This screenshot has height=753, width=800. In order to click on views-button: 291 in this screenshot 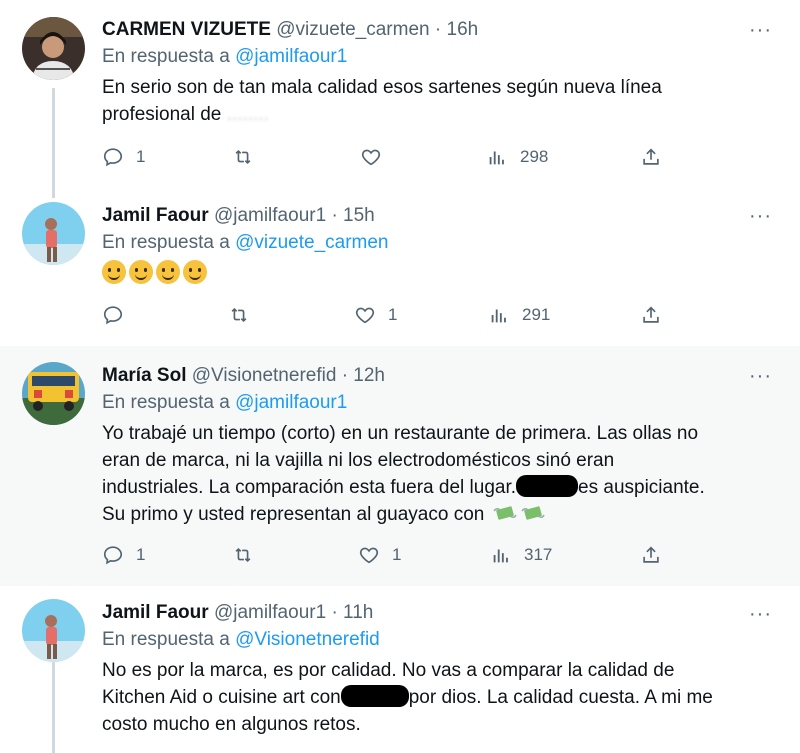, I will do `click(519, 315)`.